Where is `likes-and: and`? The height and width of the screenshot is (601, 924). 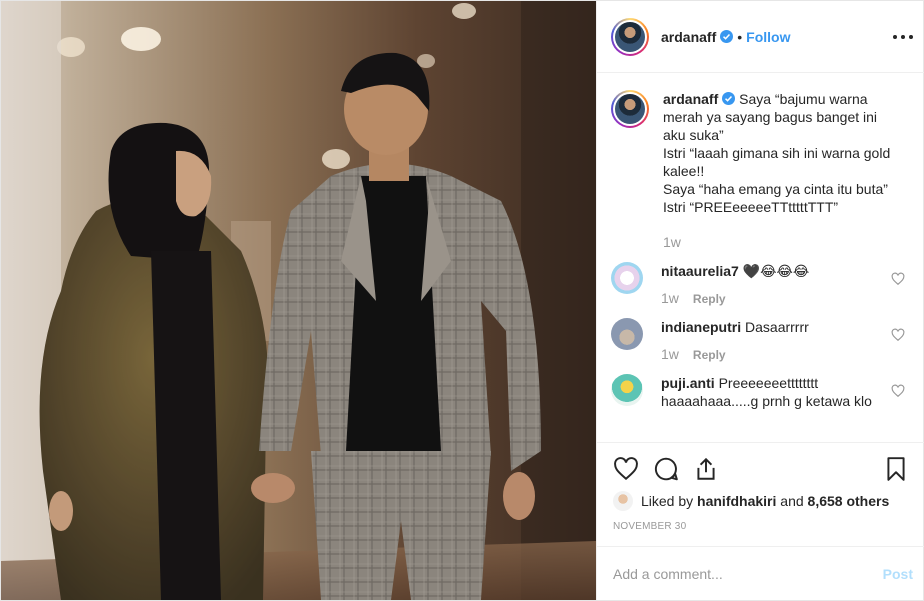
likes-and: and is located at coordinates (792, 501).